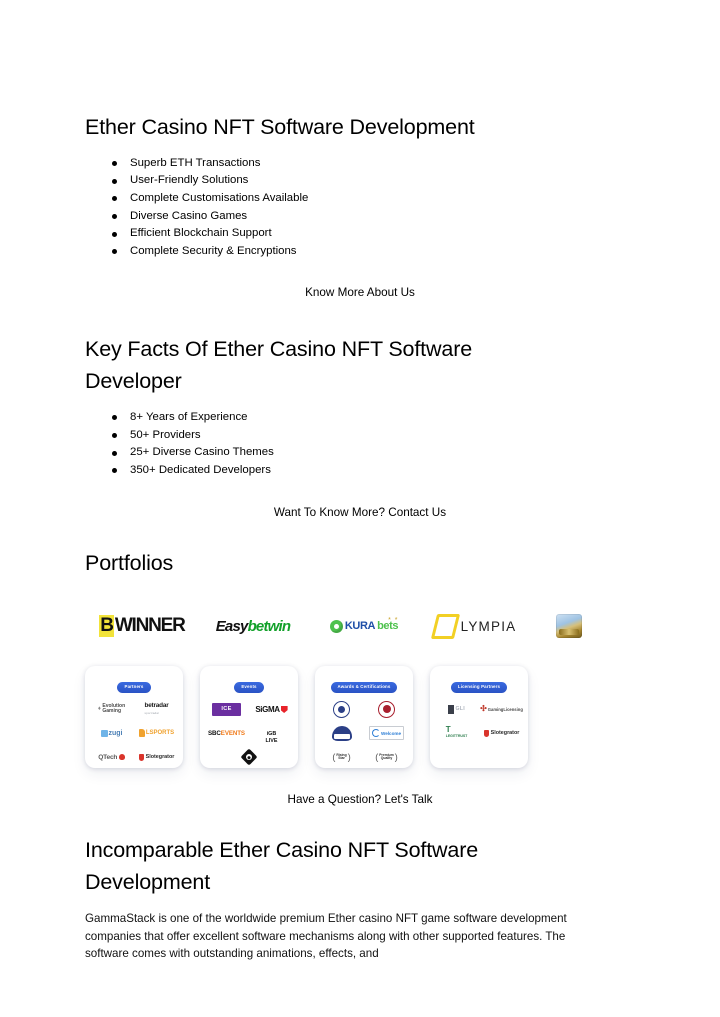  Describe the element at coordinates (280, 127) in the screenshot. I see `section-heading-ether-casino: Ether Casino NFT Software Development` at that location.